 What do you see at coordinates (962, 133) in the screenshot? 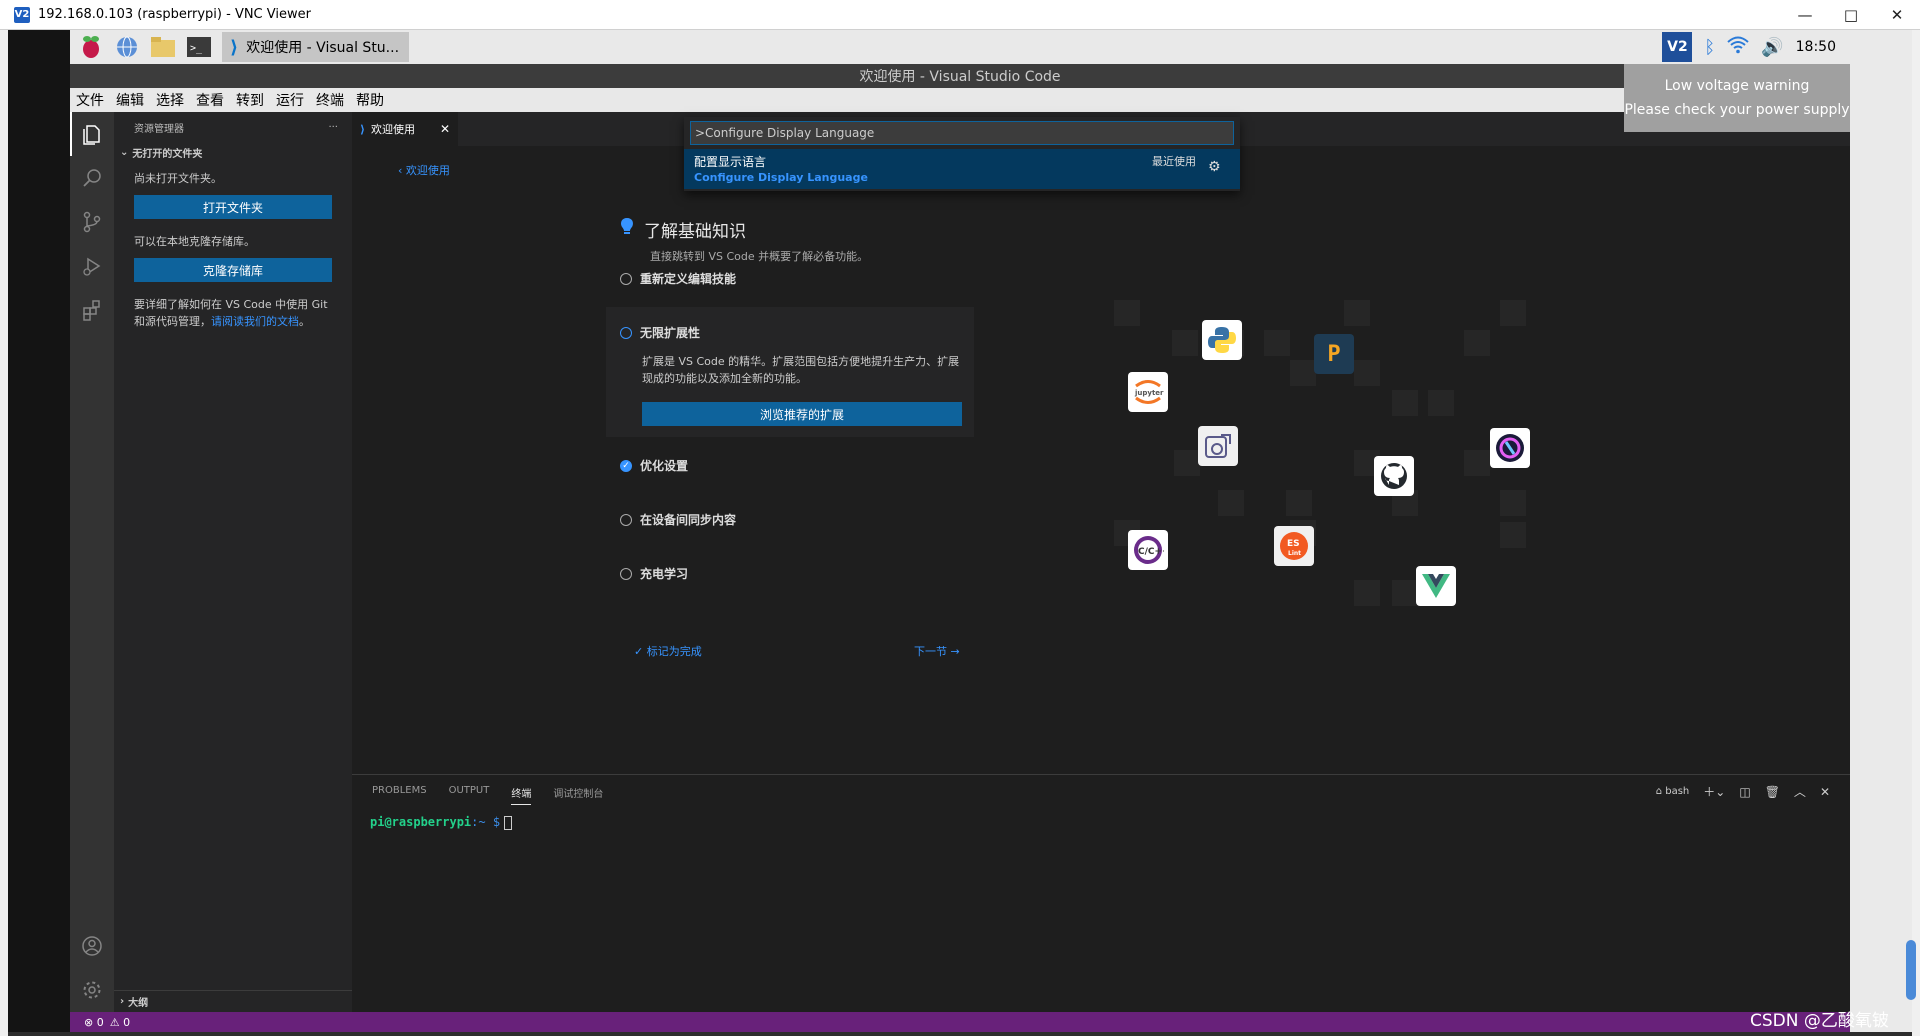
I see `command-palette-input: >Configure Display Language` at bounding box center [962, 133].